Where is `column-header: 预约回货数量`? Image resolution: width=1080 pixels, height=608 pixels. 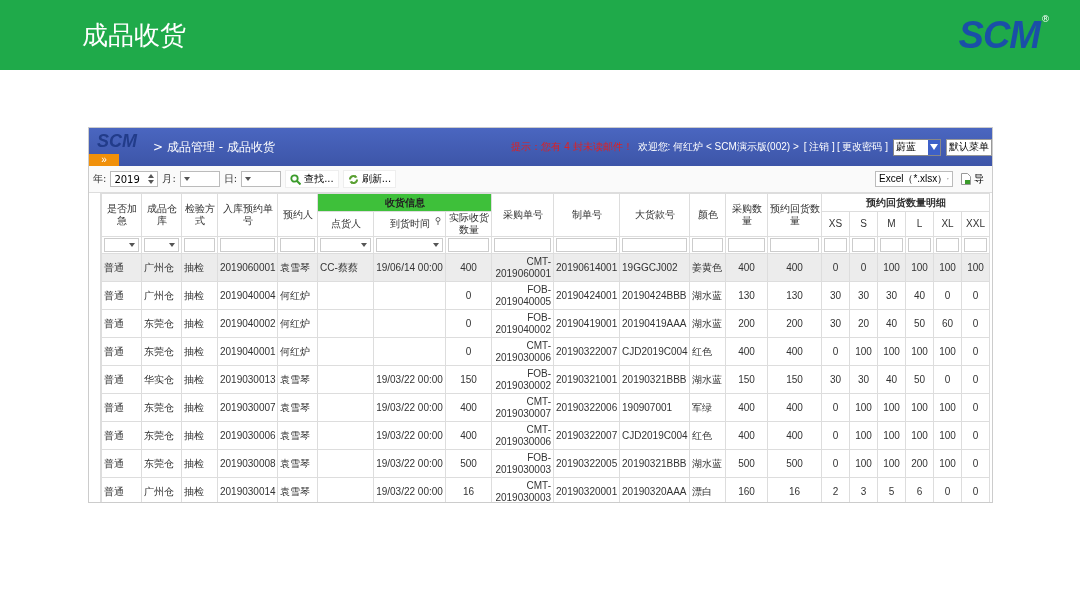
column-header: 预约回货数量 is located at coordinates (794, 215).